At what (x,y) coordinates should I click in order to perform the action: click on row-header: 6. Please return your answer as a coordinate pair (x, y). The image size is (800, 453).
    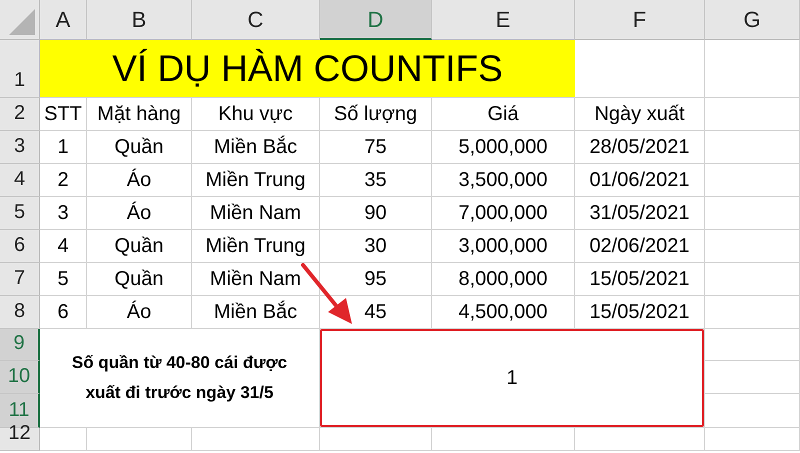
    Looking at the image, I should click on (20, 246).